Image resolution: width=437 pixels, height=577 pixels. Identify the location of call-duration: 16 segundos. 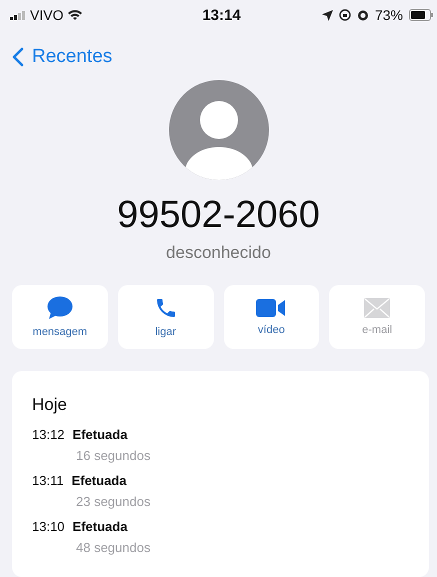
(113, 455).